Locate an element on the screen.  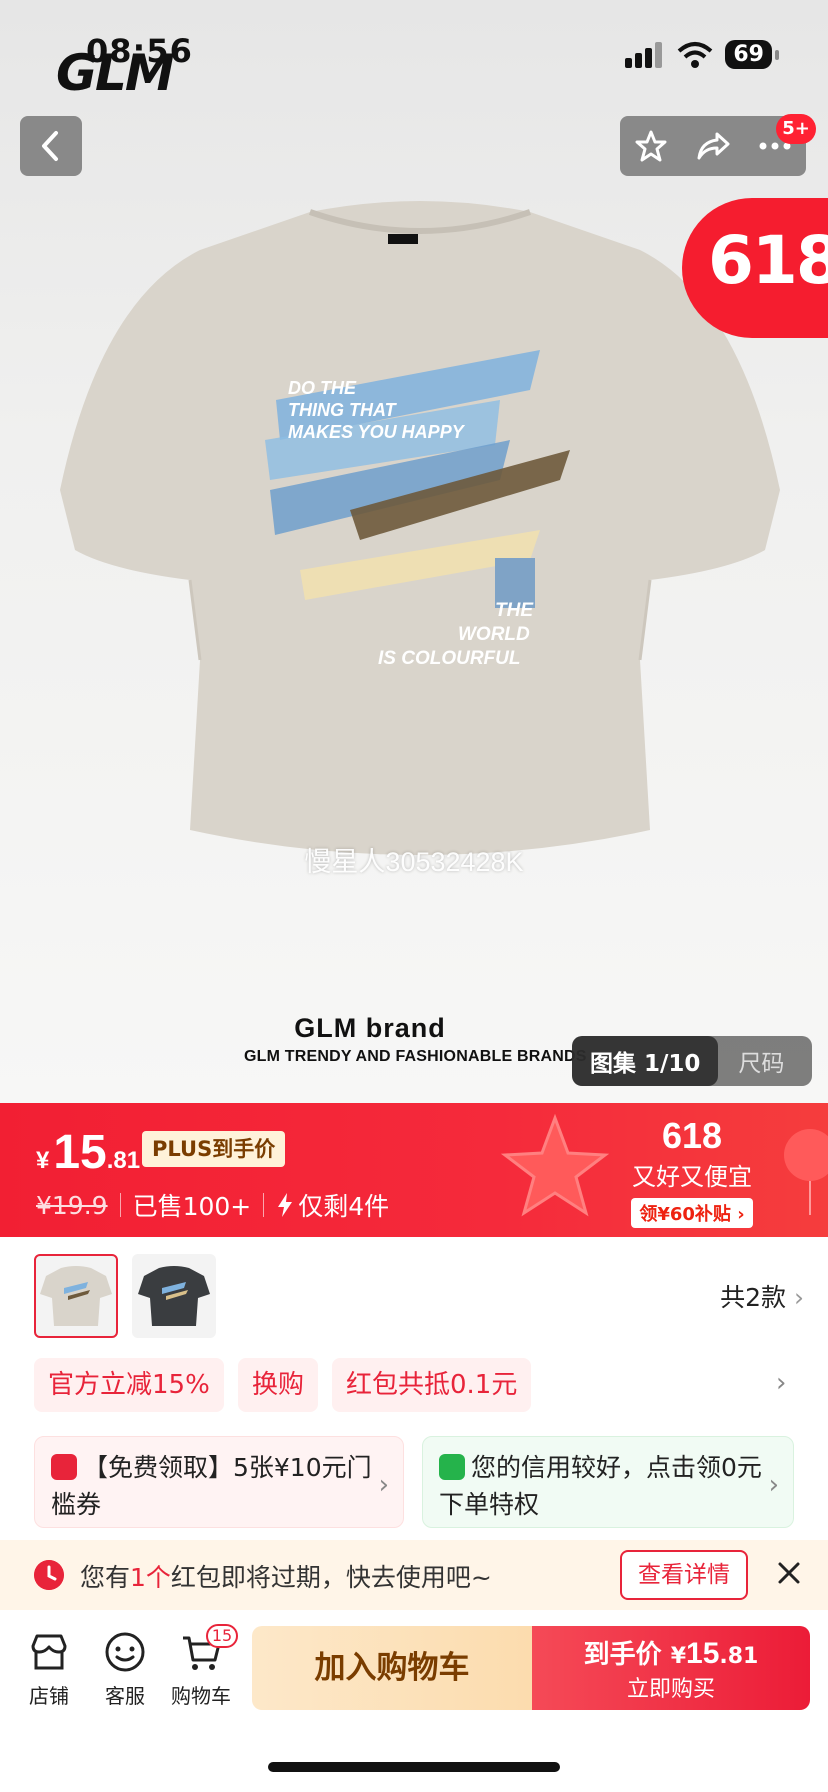
expire-prefix: 您有 is located at coordinates (105, 1577).